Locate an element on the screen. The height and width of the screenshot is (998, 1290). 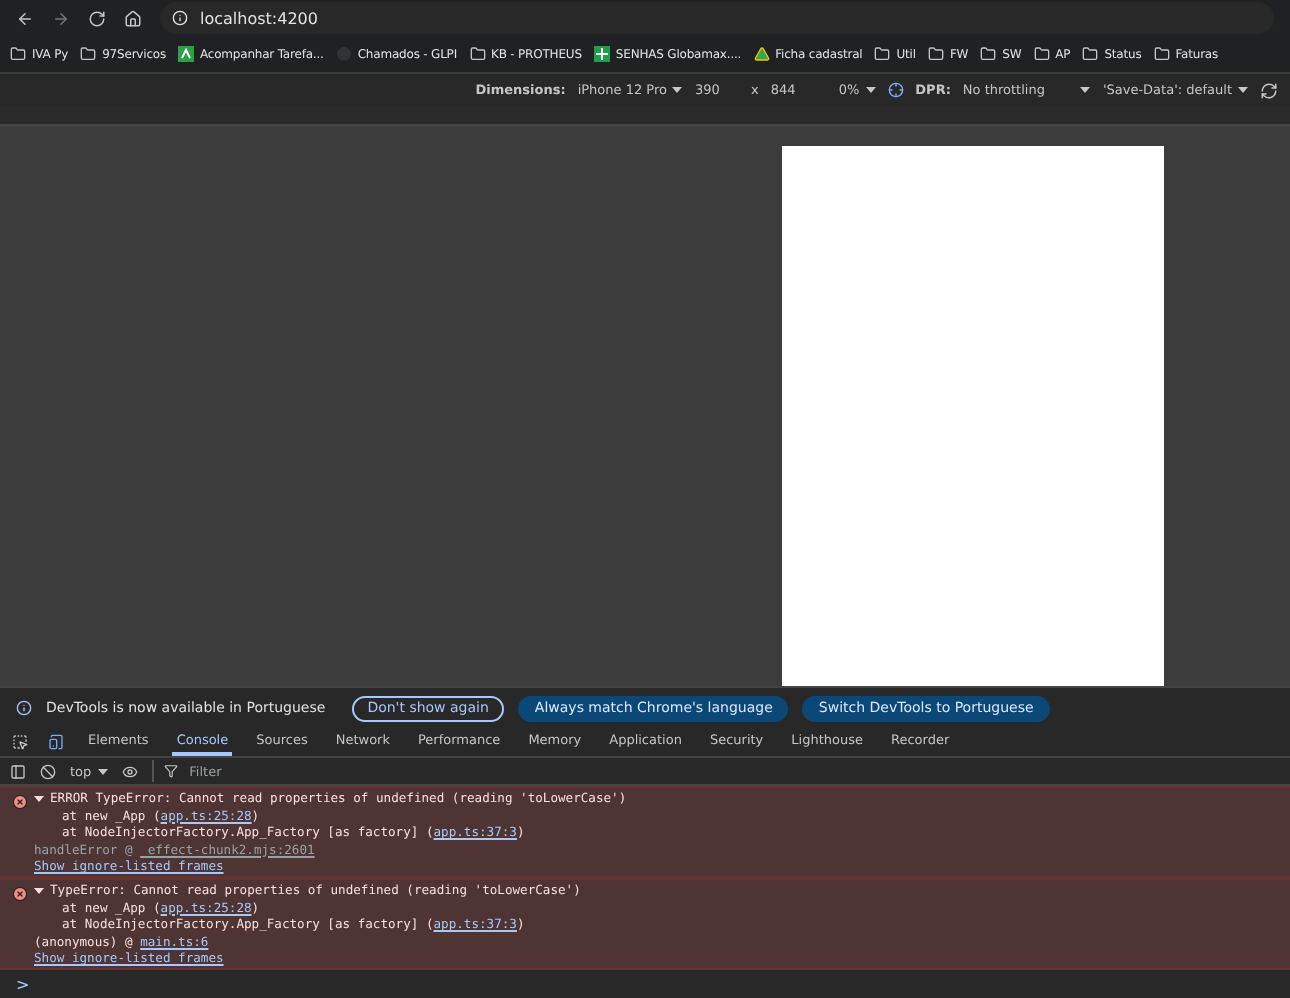
filter-icon is located at coordinates (170, 771).